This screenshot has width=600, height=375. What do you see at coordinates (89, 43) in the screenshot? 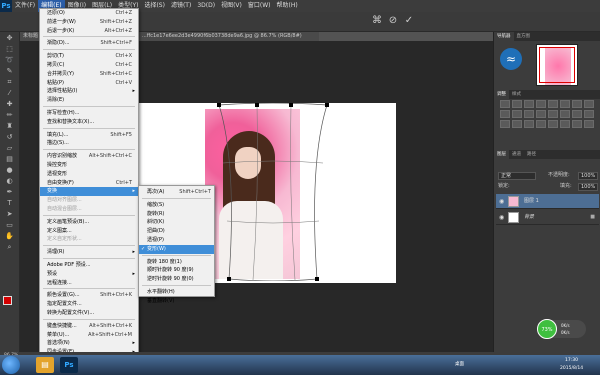
I see `edit-menu-item: 渐隐(D)... Shift+Ctrl+F` at bounding box center [89, 43].